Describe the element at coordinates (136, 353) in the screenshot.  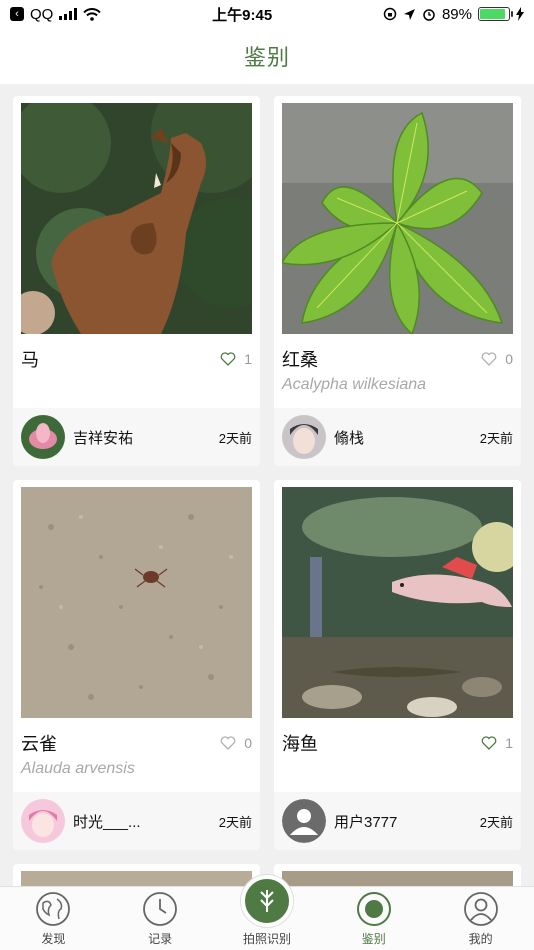
I see `card-title-row: 马 1` at that location.